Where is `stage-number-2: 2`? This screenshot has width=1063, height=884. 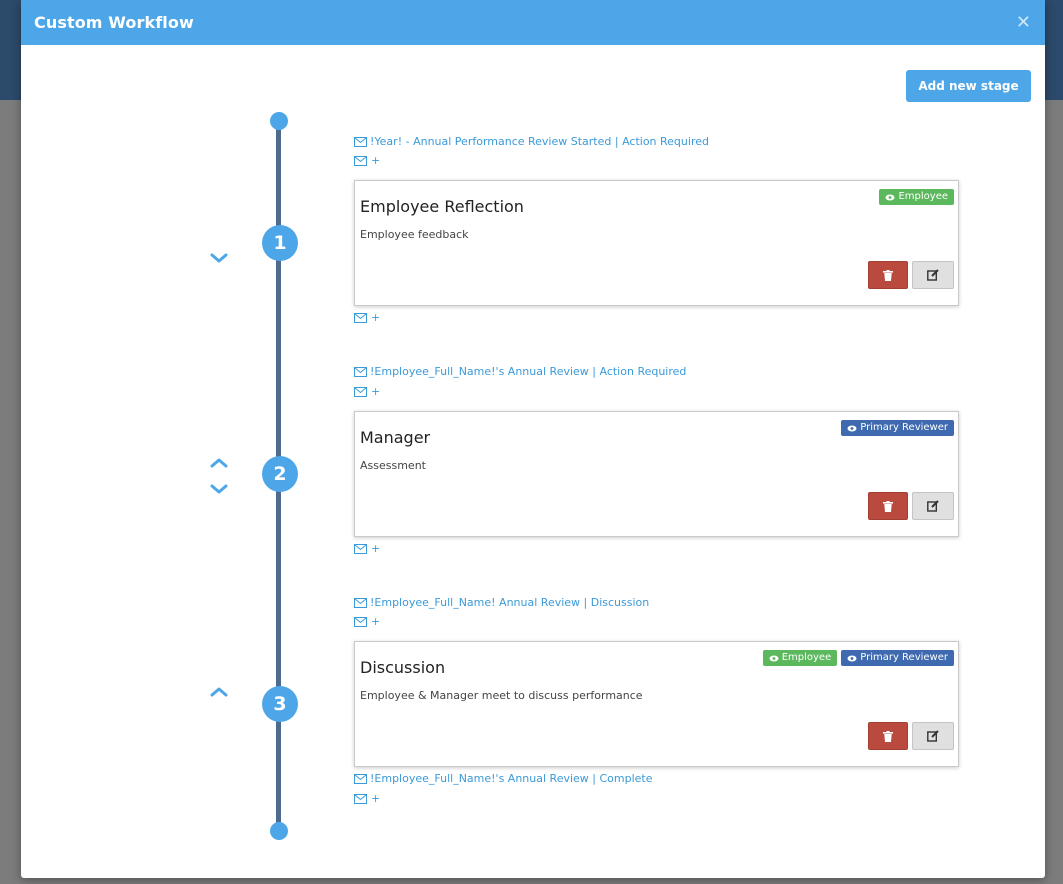
stage-number-2: 2 is located at coordinates (280, 474).